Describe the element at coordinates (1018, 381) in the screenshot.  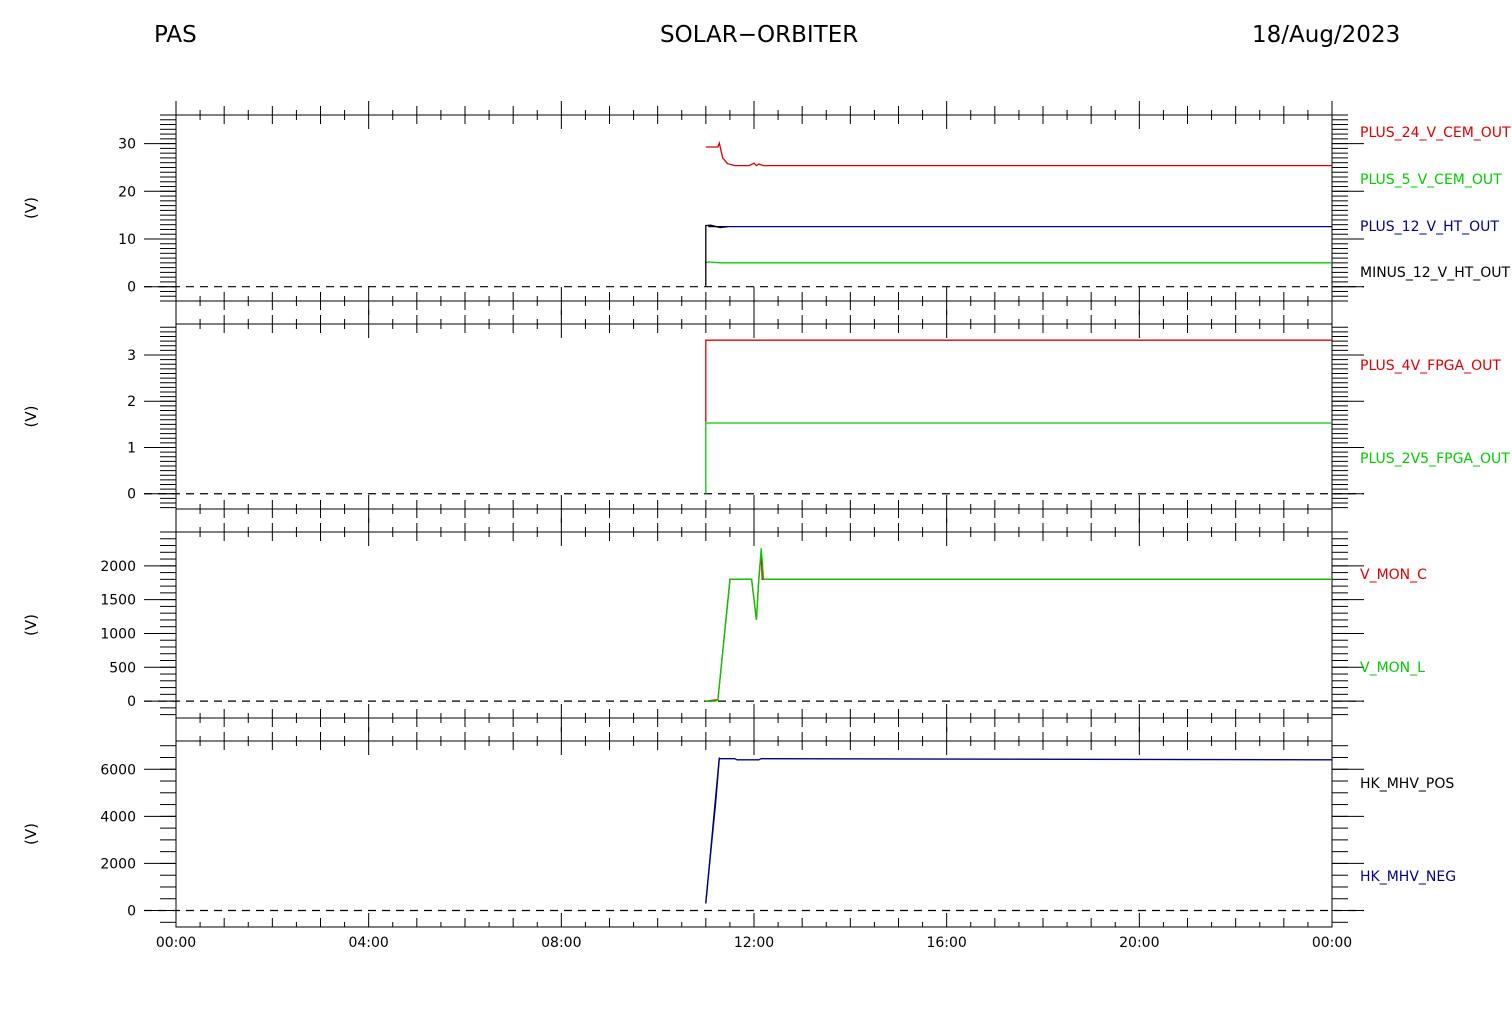
I see `series-line-plus-4v-fpga-out` at that location.